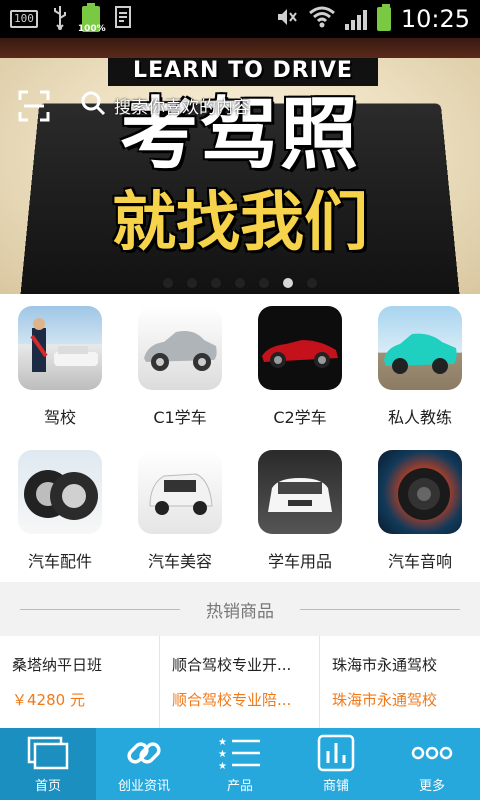 The width and height of the screenshot is (480, 800). Describe the element at coordinates (287, 19) in the screenshot. I see `mute-icon` at that location.